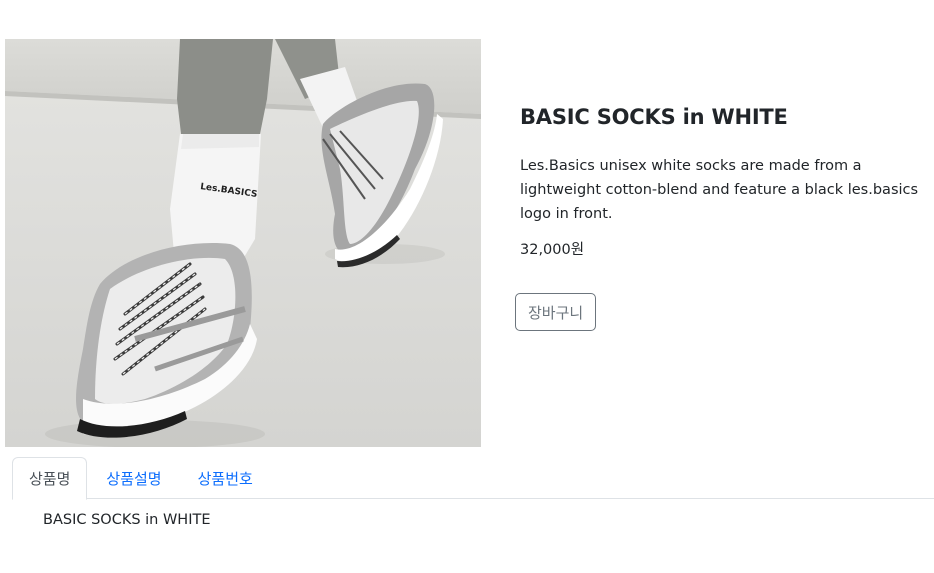 The height and width of the screenshot is (573, 934). I want to click on product-price: 32,000원, so click(552, 250).